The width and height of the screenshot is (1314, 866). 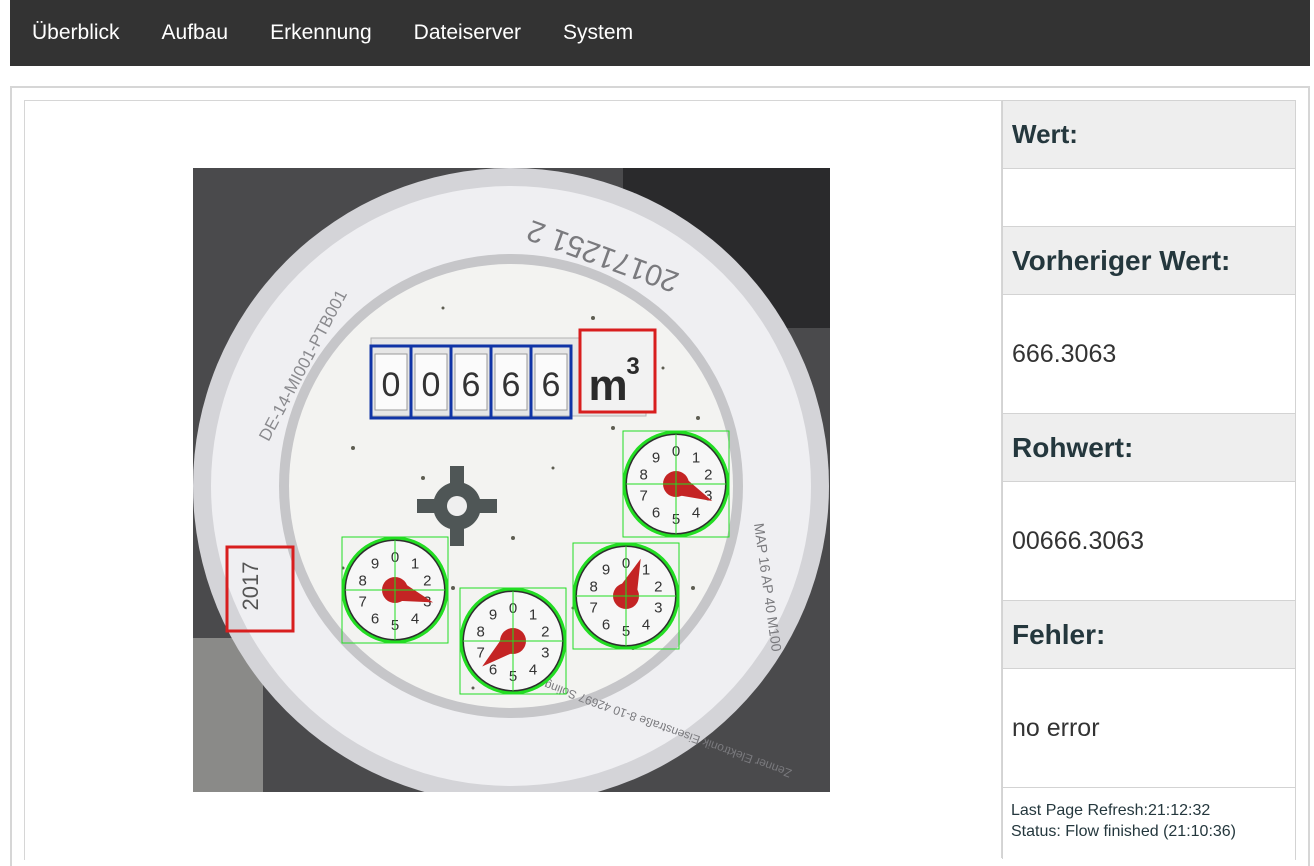 I want to click on error-value: no error, so click(x=1149, y=728).